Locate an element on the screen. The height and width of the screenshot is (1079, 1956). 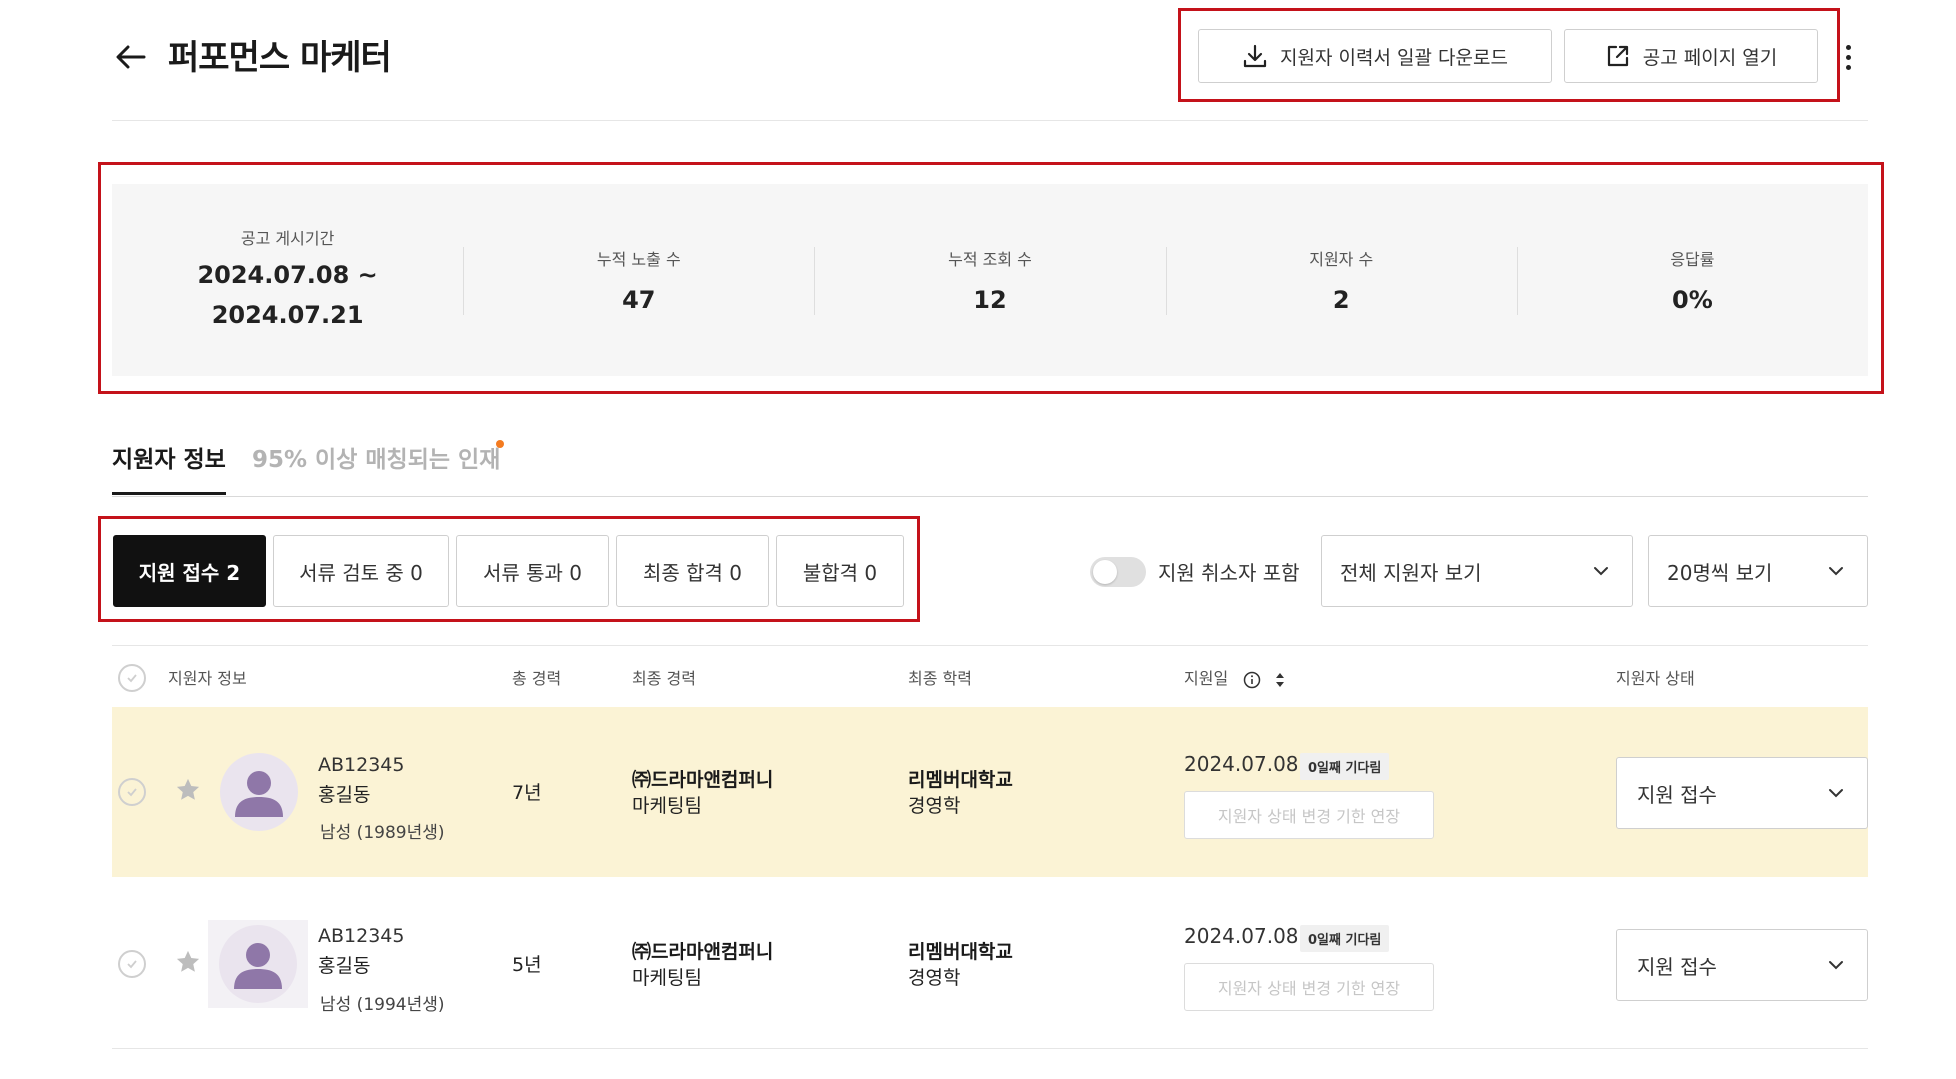
stat-period-start: 2024.07.08 ~ is located at coordinates (287, 275).